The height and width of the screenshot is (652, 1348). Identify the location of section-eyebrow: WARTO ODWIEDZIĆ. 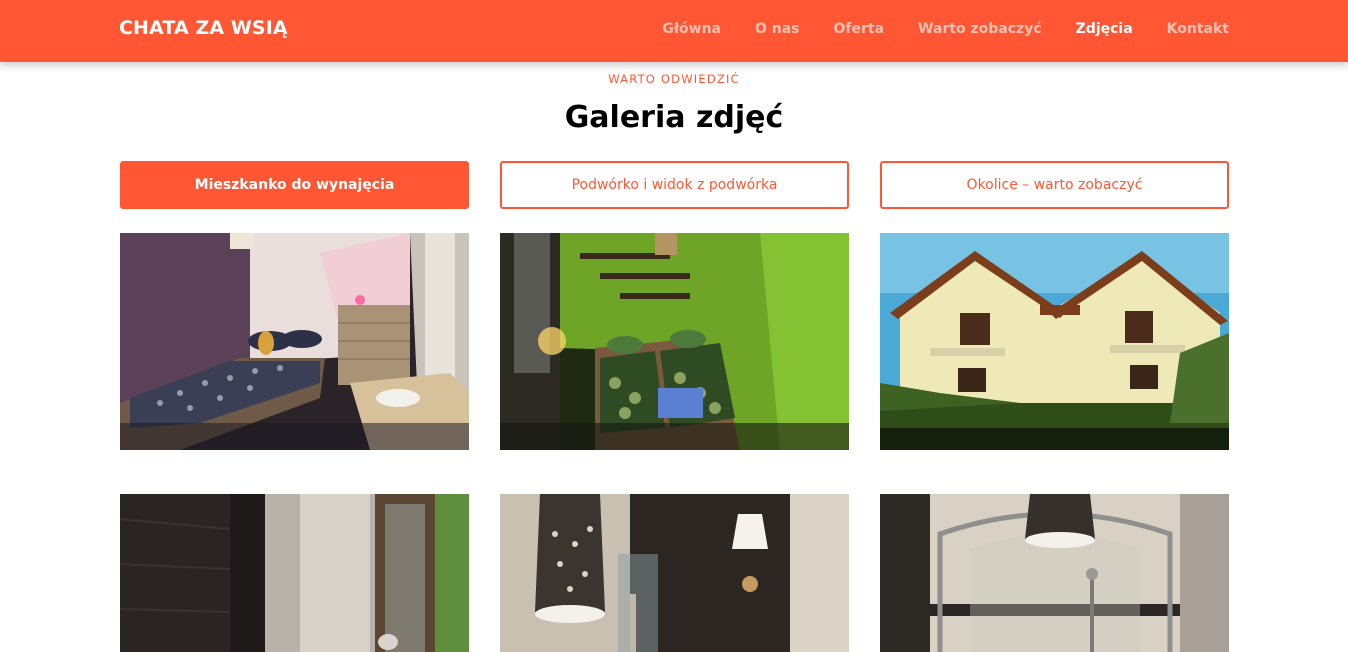
(674, 79).